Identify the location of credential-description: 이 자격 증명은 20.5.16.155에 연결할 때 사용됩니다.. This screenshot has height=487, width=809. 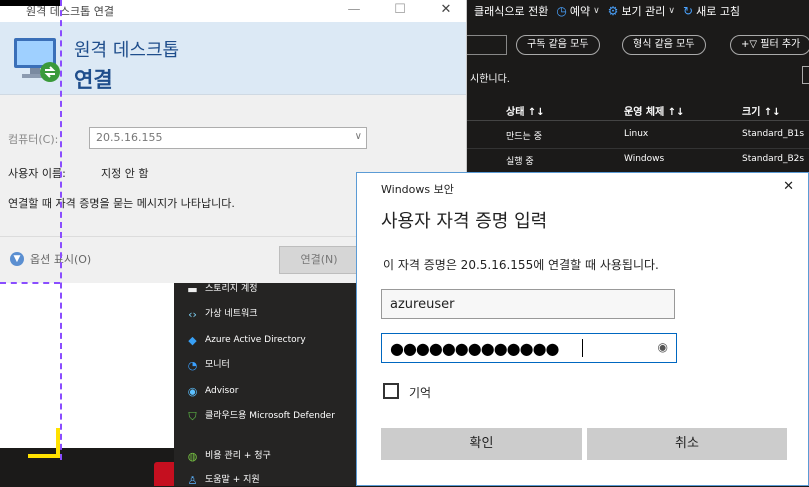
(521, 265).